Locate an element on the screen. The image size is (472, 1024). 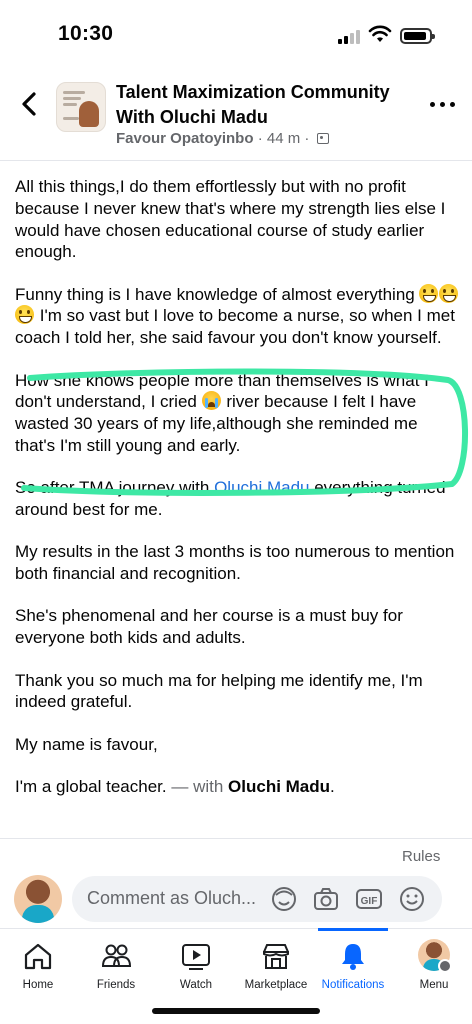
emoji-icon is located at coordinates (412, 899).